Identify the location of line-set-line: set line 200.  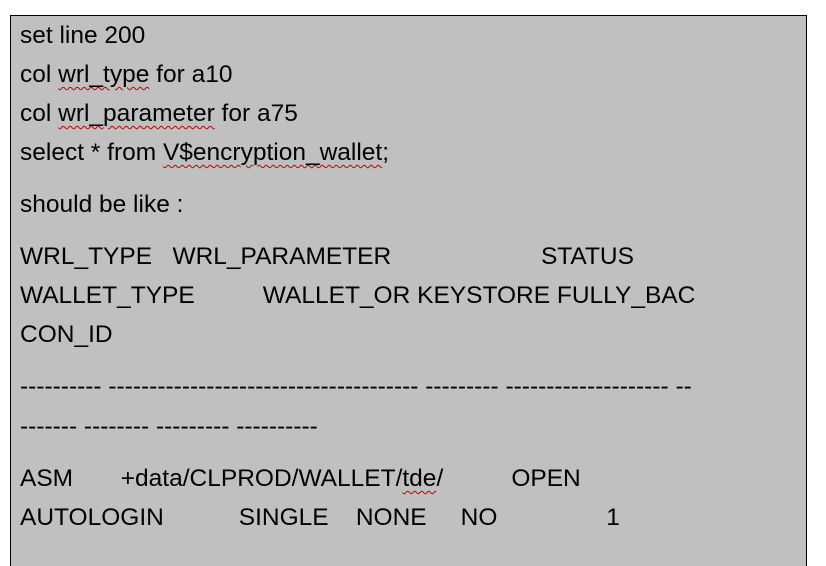
(83, 35).